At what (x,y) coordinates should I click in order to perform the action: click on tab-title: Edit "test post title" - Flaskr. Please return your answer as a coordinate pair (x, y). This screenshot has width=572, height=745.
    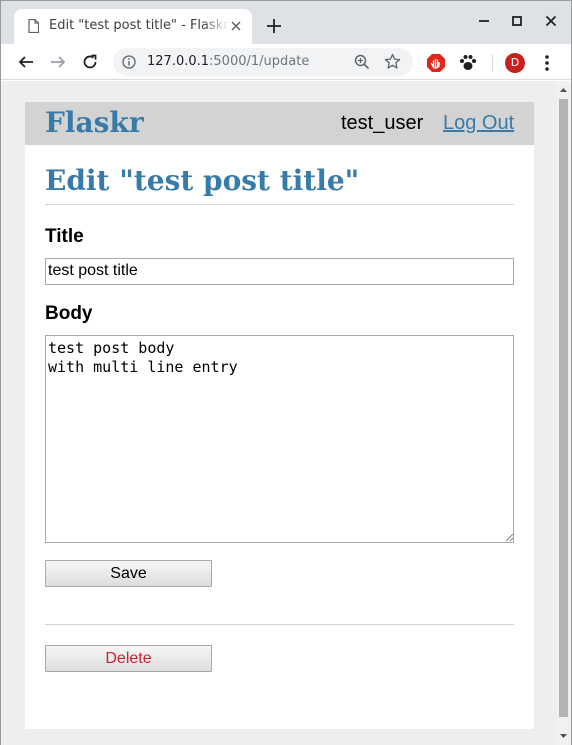
    Looking at the image, I should click on (139, 25).